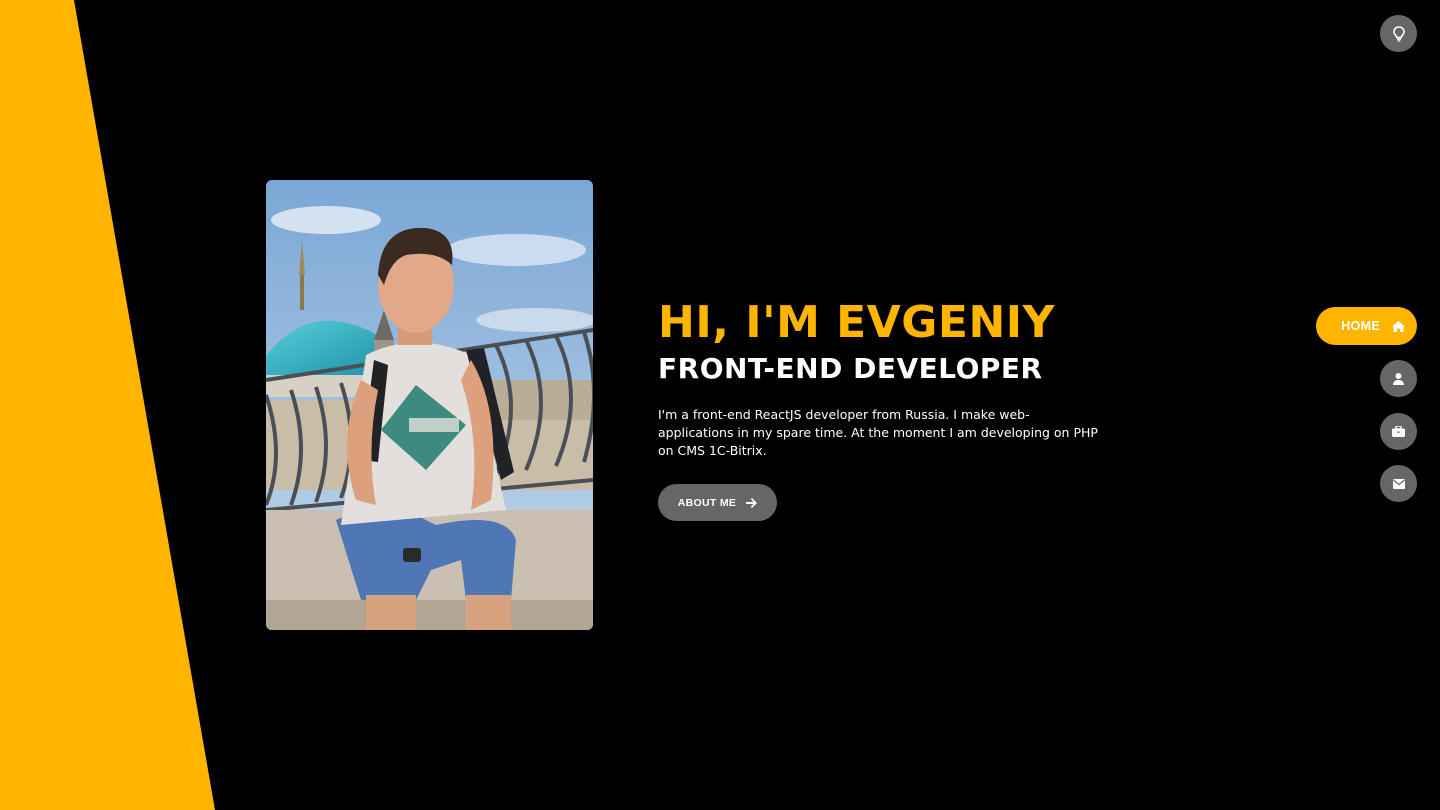 The width and height of the screenshot is (1440, 810). I want to click on about-me-button-label: ABOUT ME, so click(707, 502).